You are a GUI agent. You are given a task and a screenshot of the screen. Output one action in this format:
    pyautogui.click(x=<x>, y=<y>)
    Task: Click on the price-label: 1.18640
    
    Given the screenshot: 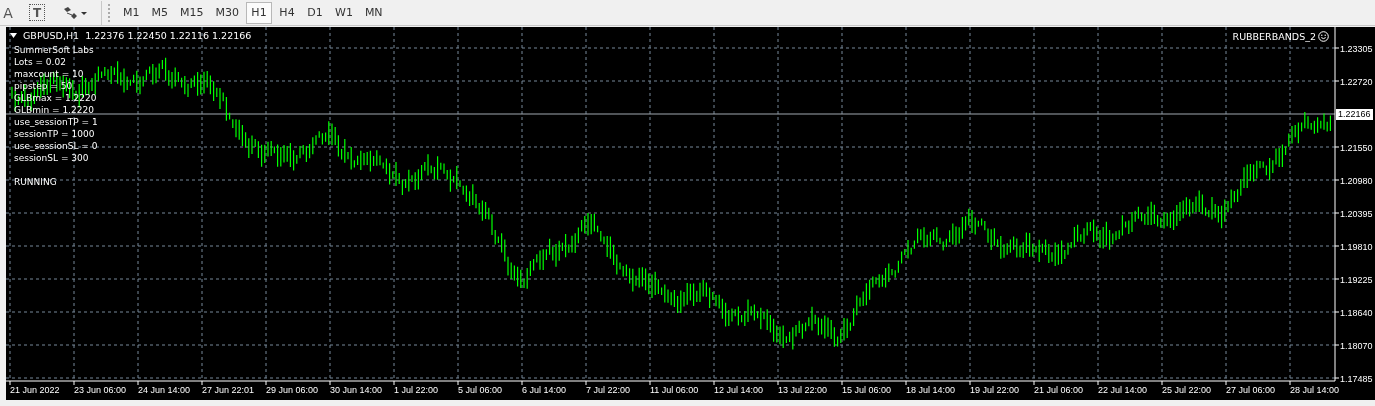 What is the action you would take?
    pyautogui.click(x=1356, y=312)
    